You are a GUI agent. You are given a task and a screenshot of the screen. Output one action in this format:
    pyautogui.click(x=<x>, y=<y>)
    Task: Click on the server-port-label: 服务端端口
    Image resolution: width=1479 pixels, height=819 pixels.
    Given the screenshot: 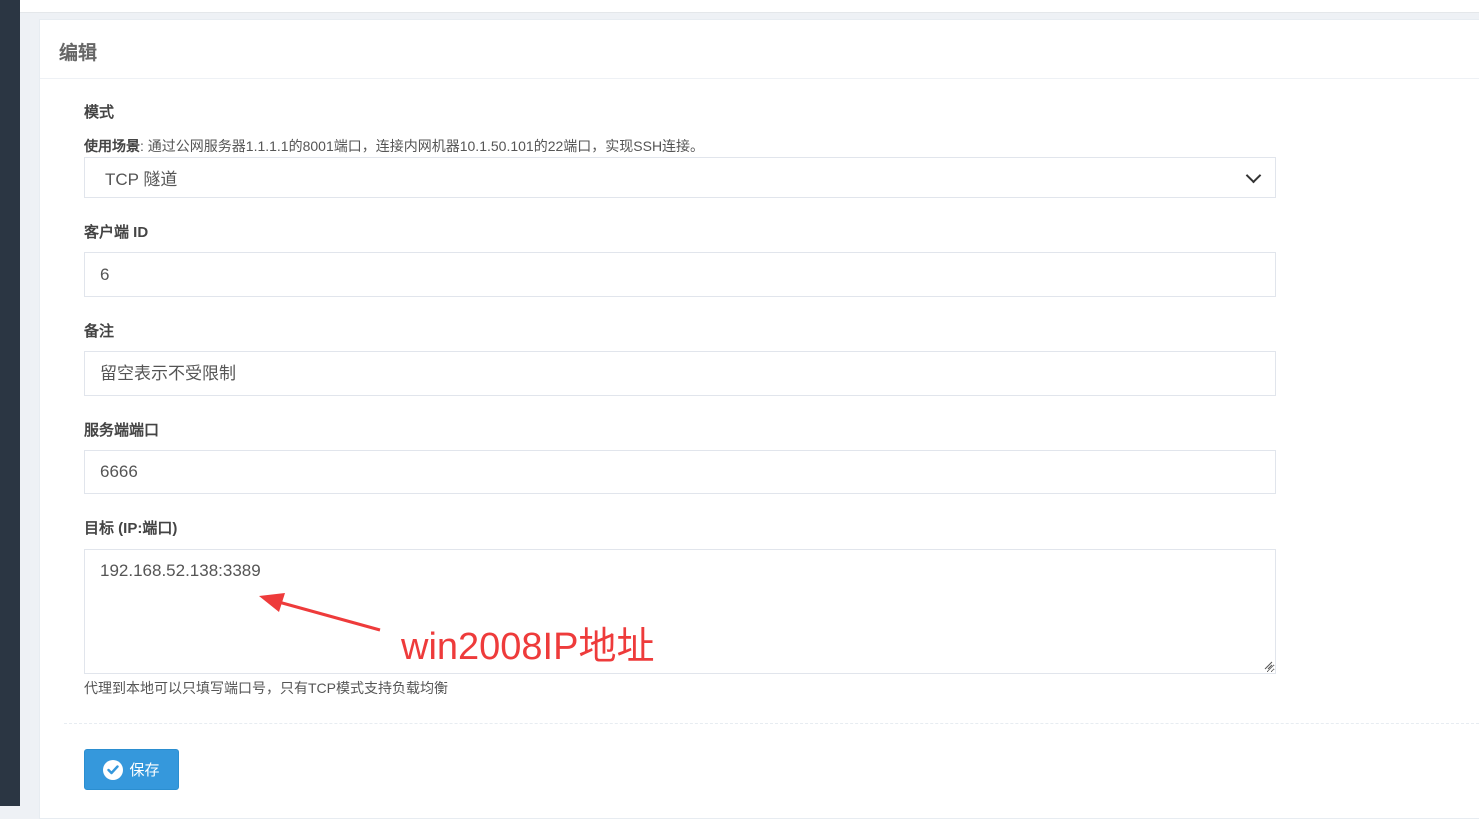 What is the action you would take?
    pyautogui.click(x=122, y=430)
    